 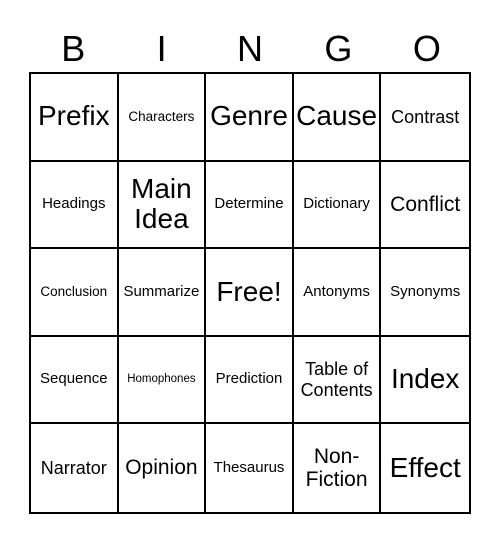 What do you see at coordinates (73, 48) in the screenshot?
I see `header-letter-b: B` at bounding box center [73, 48].